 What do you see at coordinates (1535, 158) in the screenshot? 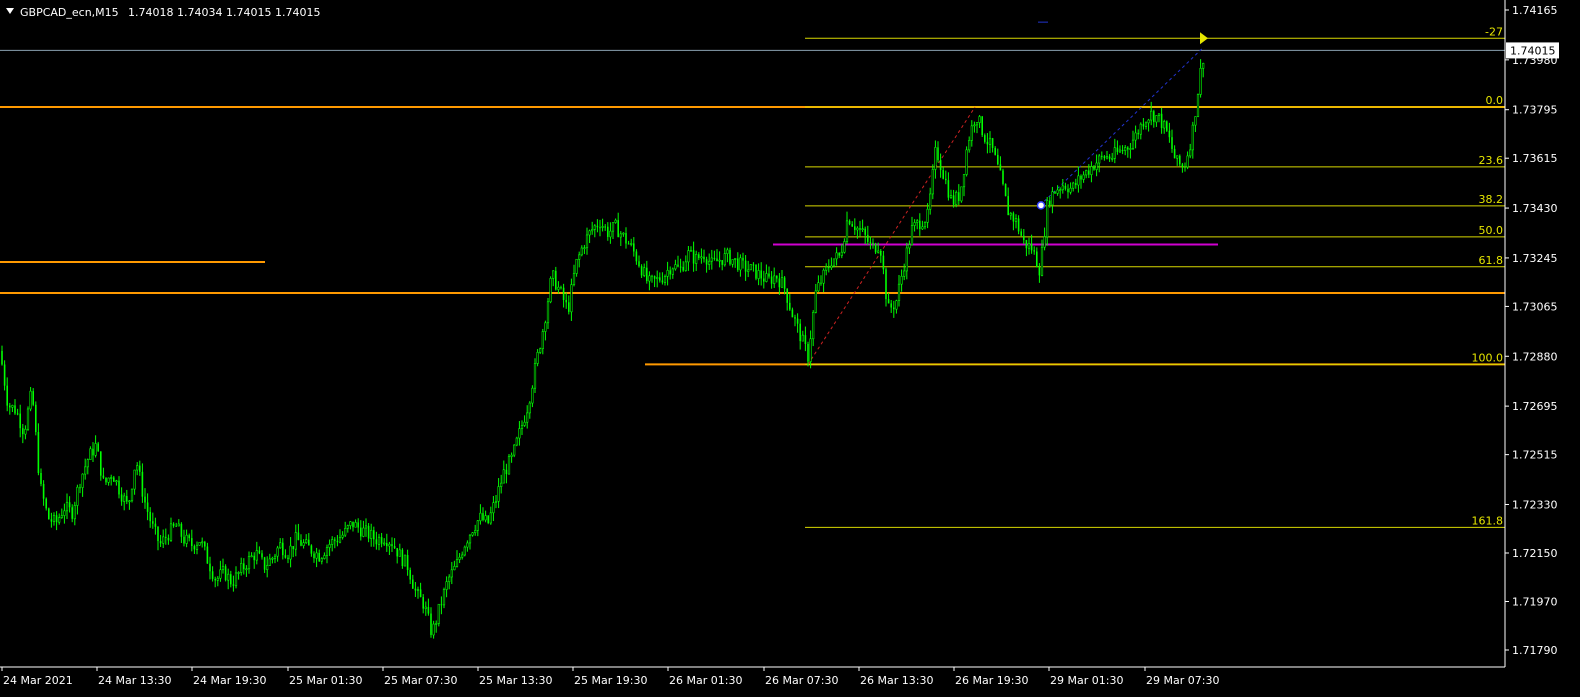
I see `price-tick-label: 1.73615` at bounding box center [1535, 158].